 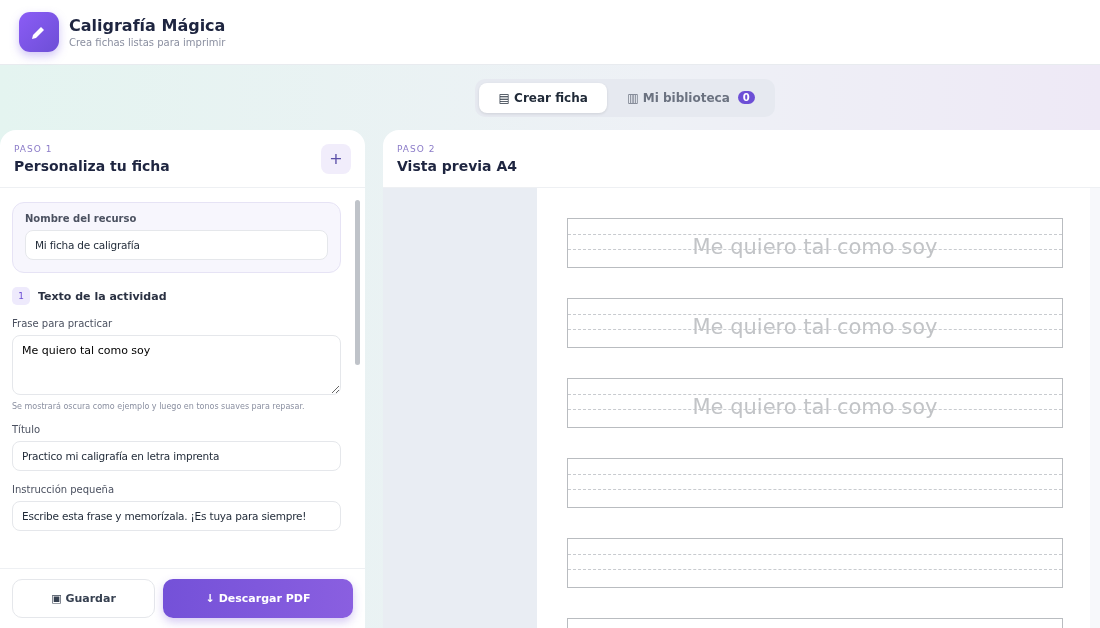 I want to click on input-field: Mi ficha de caligrafía, so click(x=176, y=245).